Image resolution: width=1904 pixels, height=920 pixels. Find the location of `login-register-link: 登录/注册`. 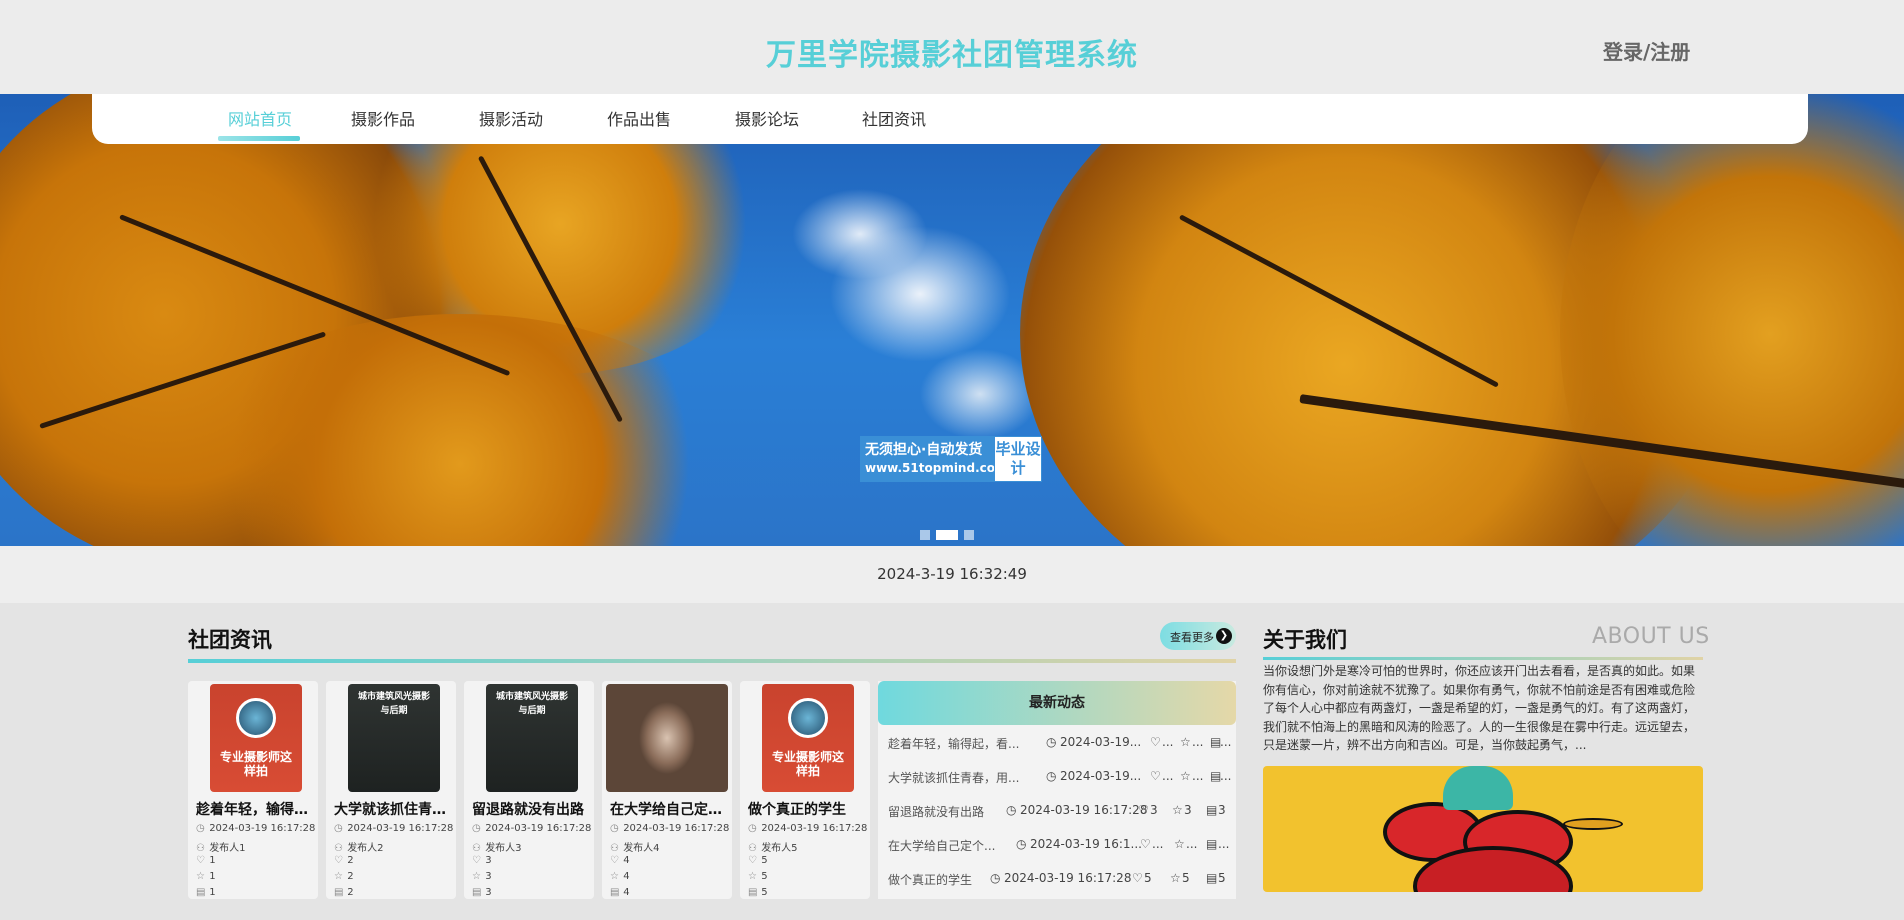

login-register-link: 登录/注册 is located at coordinates (1646, 50).